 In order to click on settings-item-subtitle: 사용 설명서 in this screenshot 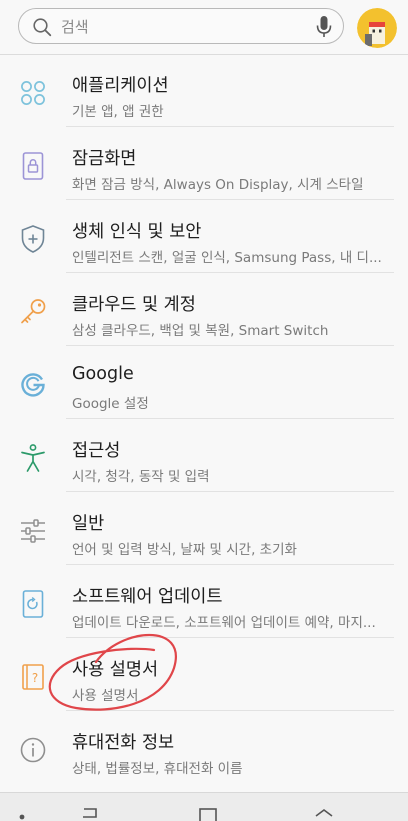, I will do `click(105, 696)`.